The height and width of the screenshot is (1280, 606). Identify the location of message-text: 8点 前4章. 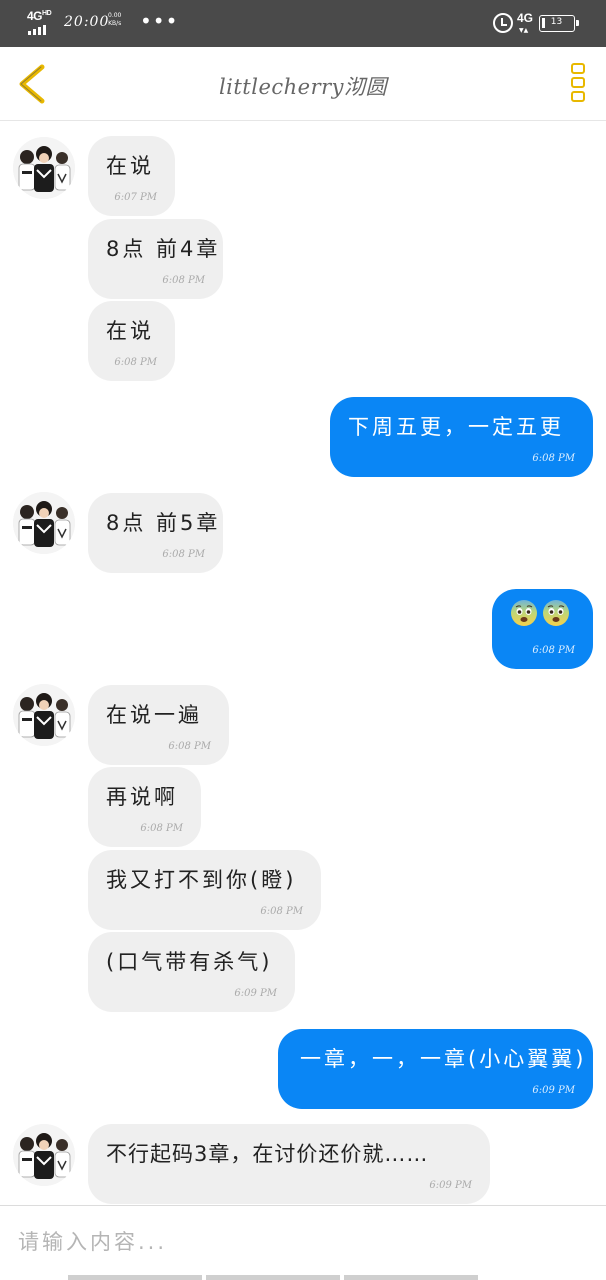
(163, 249).